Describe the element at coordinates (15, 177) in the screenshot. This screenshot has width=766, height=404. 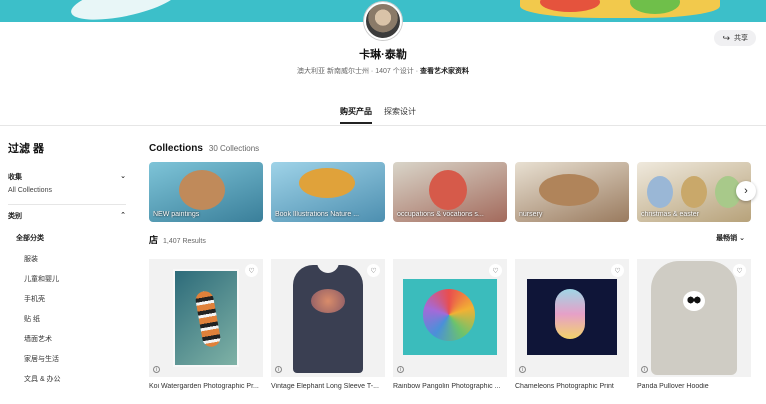
I see `collections-filter-label: 收集` at that location.